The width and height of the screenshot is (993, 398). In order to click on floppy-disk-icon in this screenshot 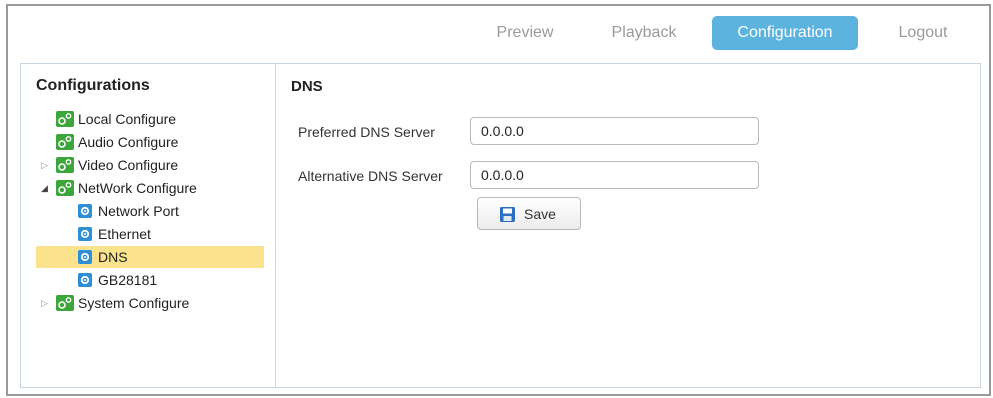, I will do `click(507, 214)`.